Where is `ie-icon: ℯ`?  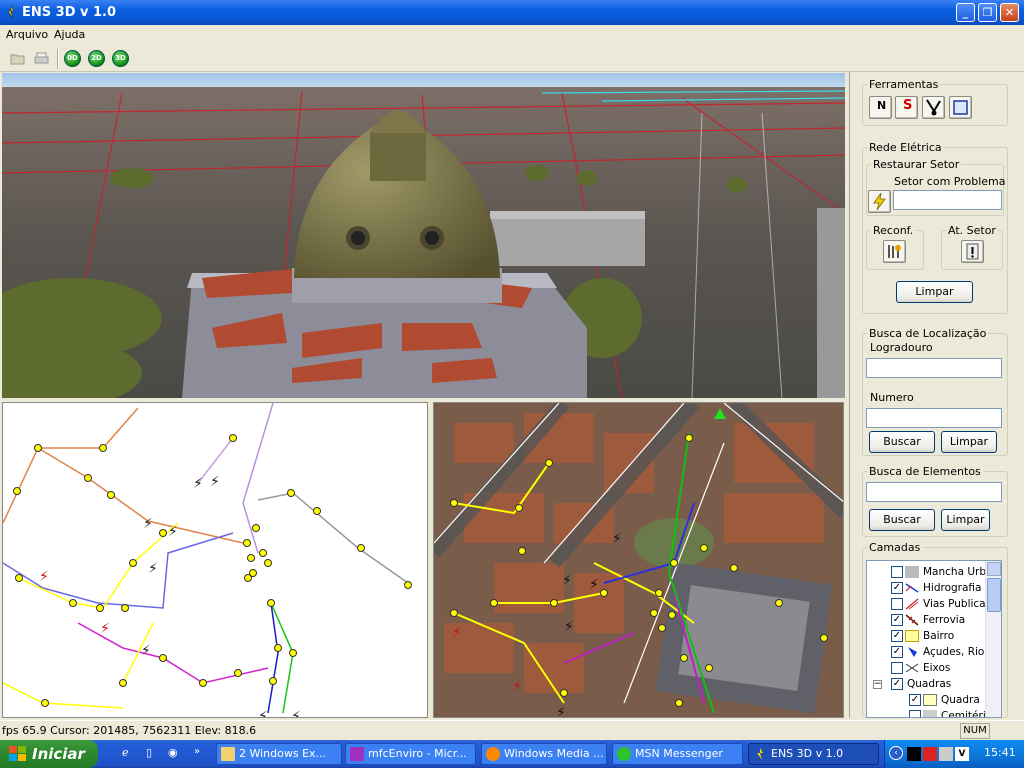 ie-icon: ℯ is located at coordinates (130, 754).